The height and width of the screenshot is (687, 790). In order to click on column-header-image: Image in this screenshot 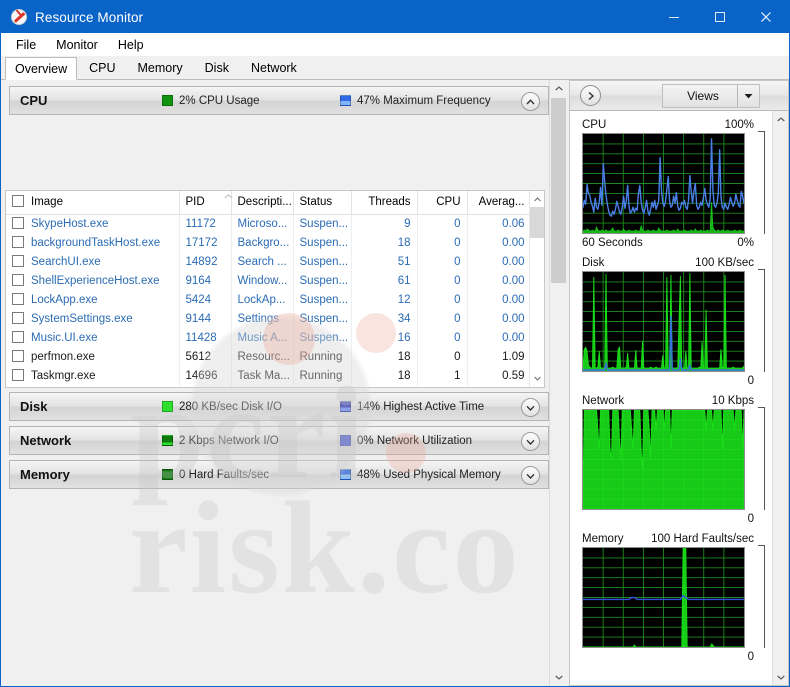, I will do `click(93, 203)`.